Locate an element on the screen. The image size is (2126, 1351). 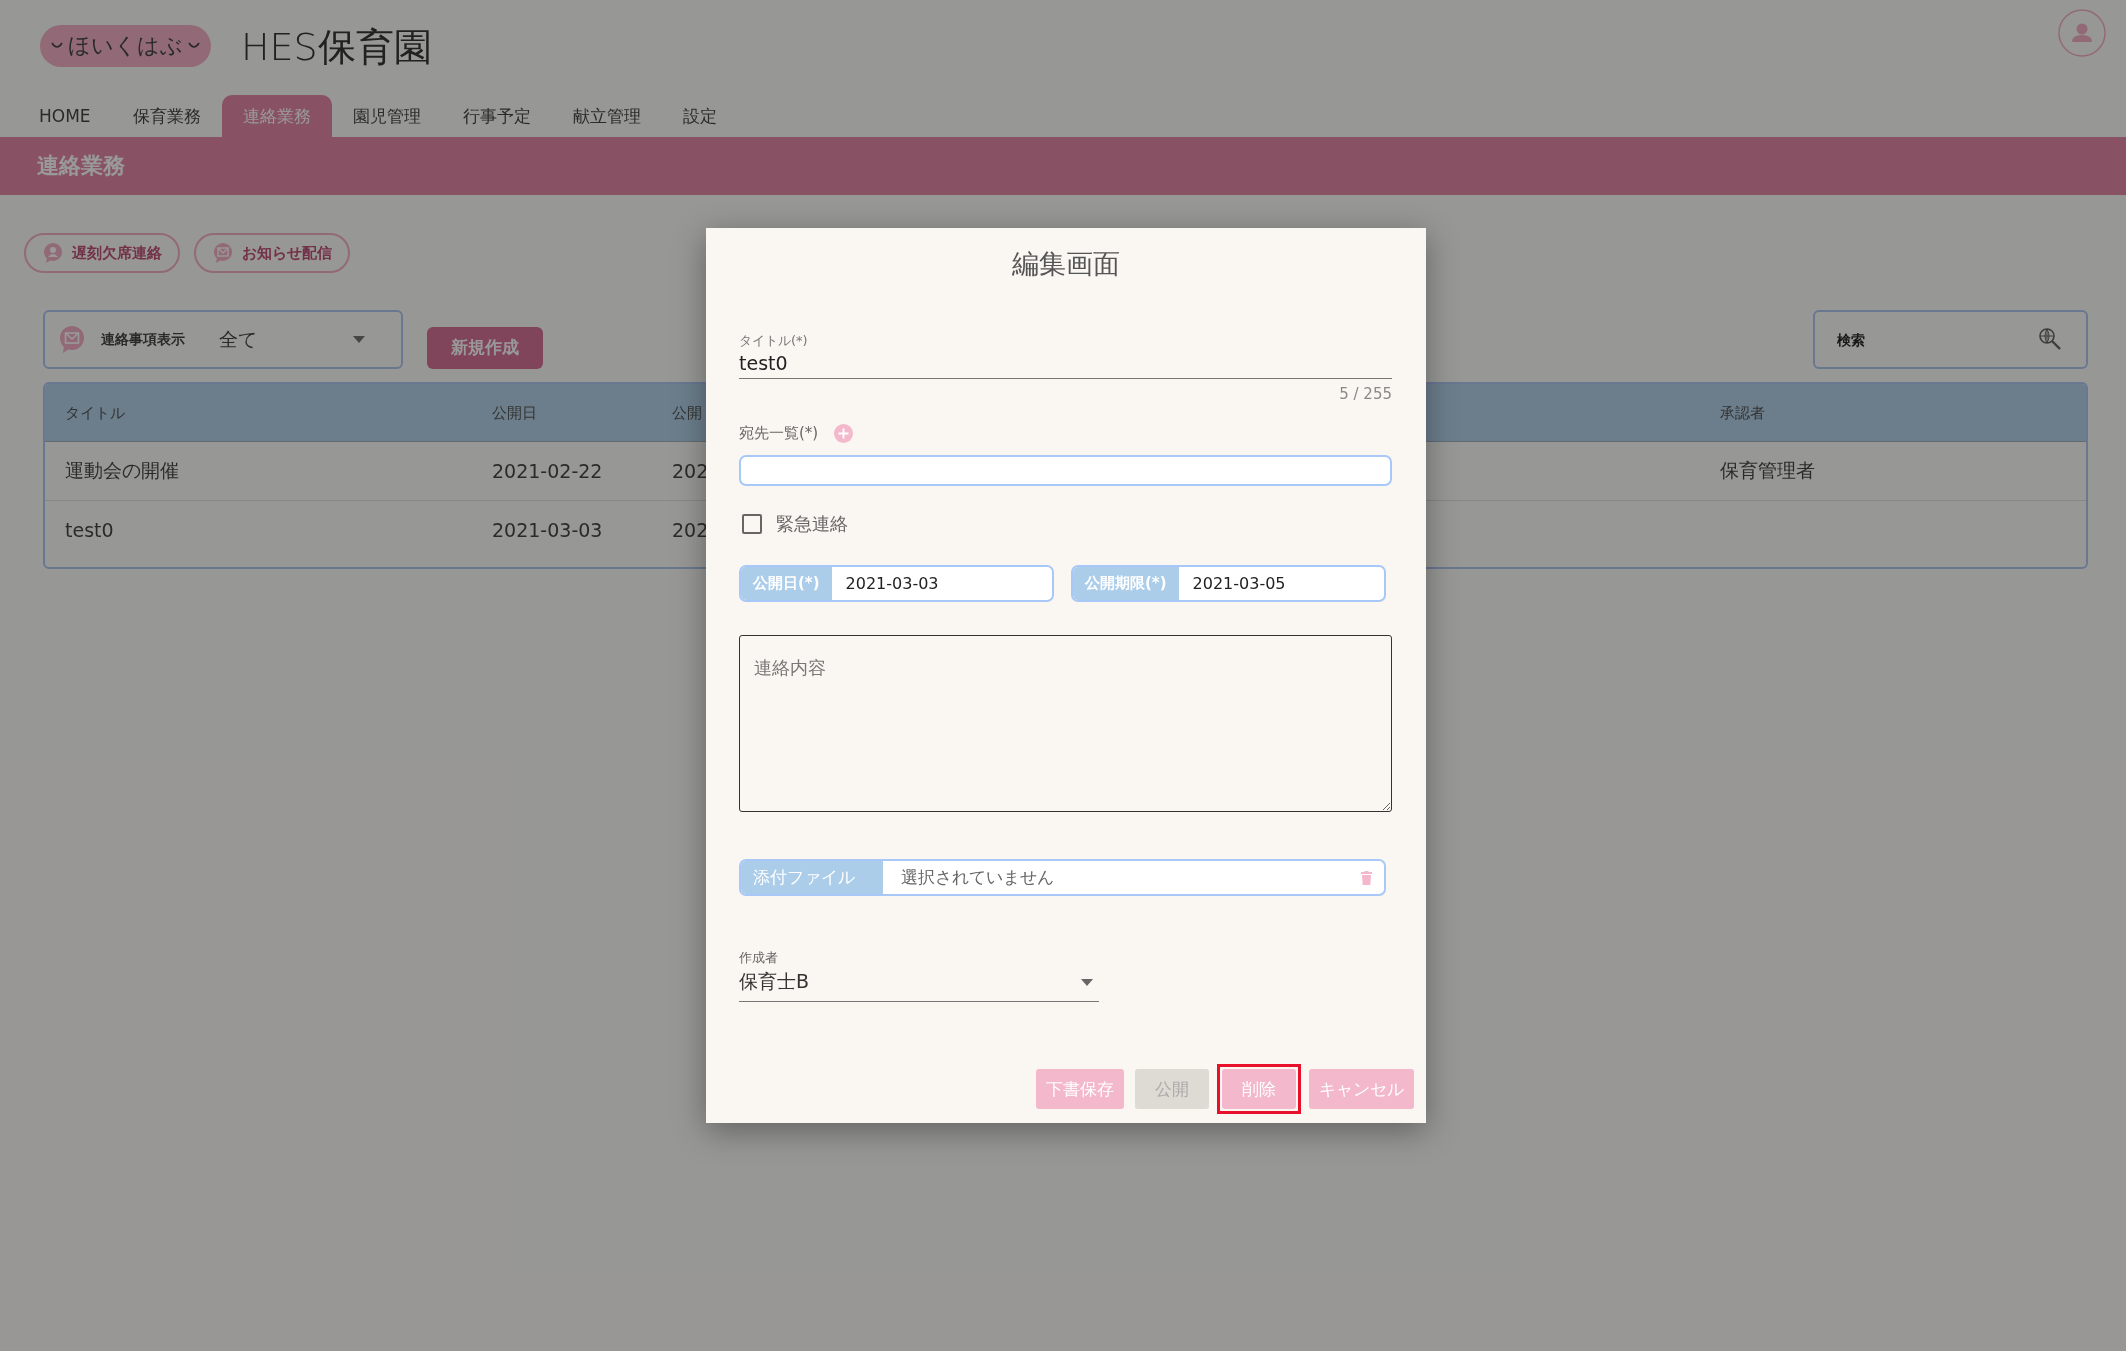
author-select: 作成者 保育士B is located at coordinates (919, 975).